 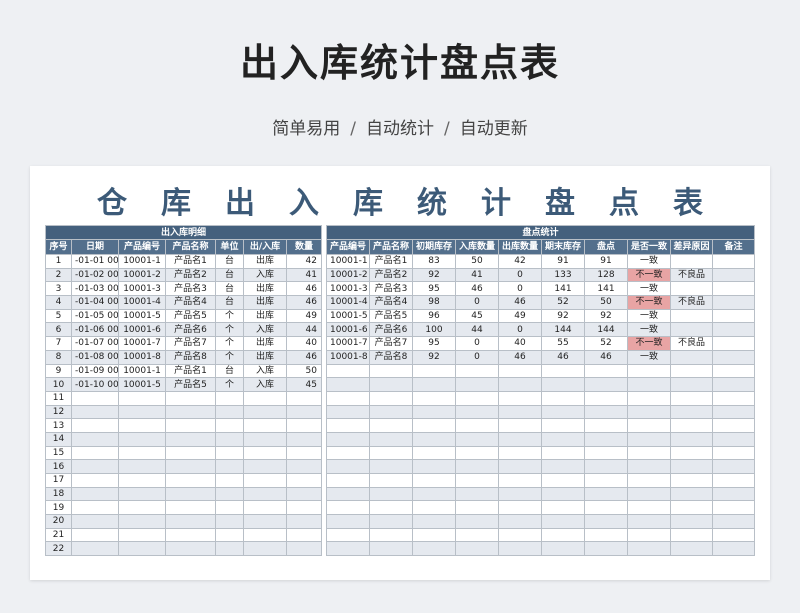 What do you see at coordinates (58, 343) in the screenshot?
I see `table-cell: 7` at bounding box center [58, 343].